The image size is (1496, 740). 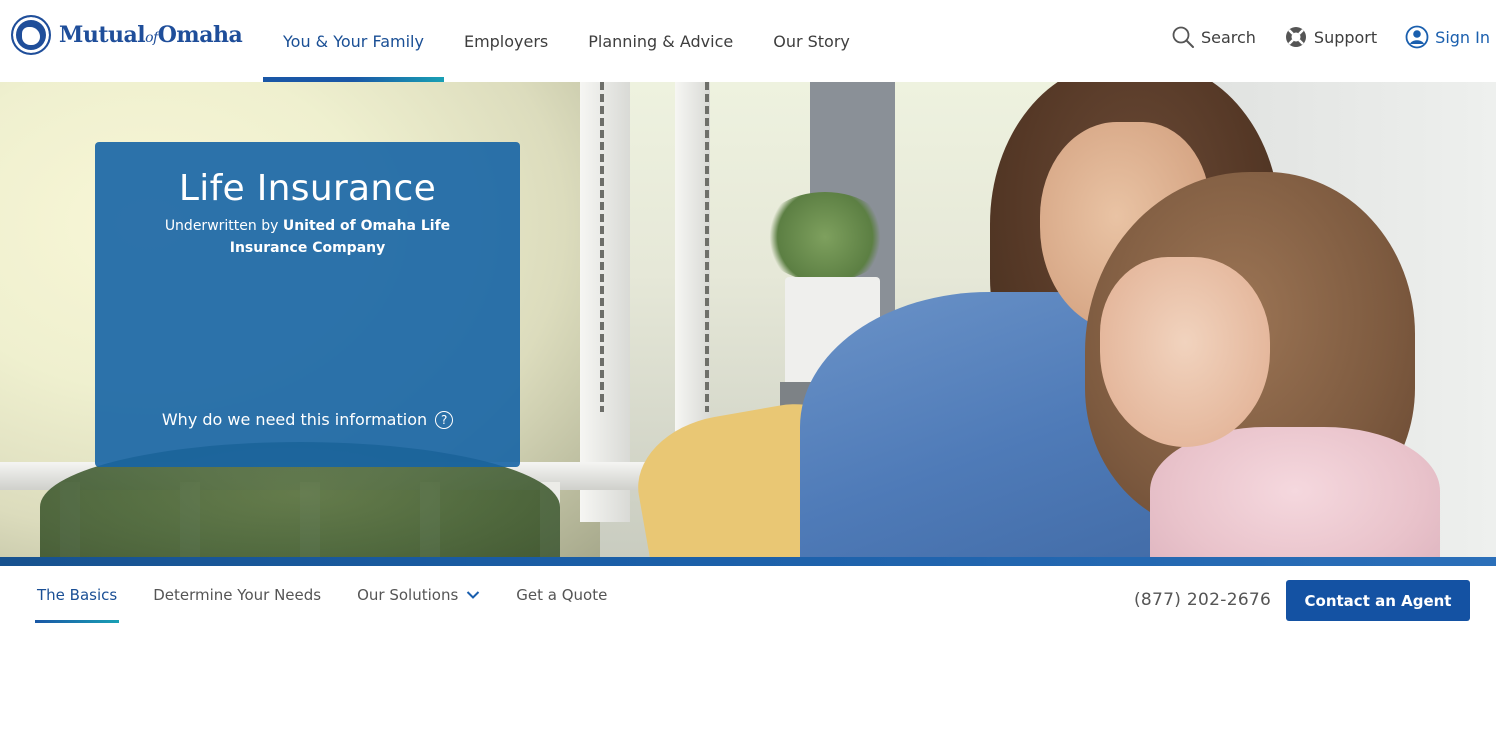 What do you see at coordinates (353, 41) in the screenshot?
I see `main-nav-you-and-your-family: You & Your Family` at bounding box center [353, 41].